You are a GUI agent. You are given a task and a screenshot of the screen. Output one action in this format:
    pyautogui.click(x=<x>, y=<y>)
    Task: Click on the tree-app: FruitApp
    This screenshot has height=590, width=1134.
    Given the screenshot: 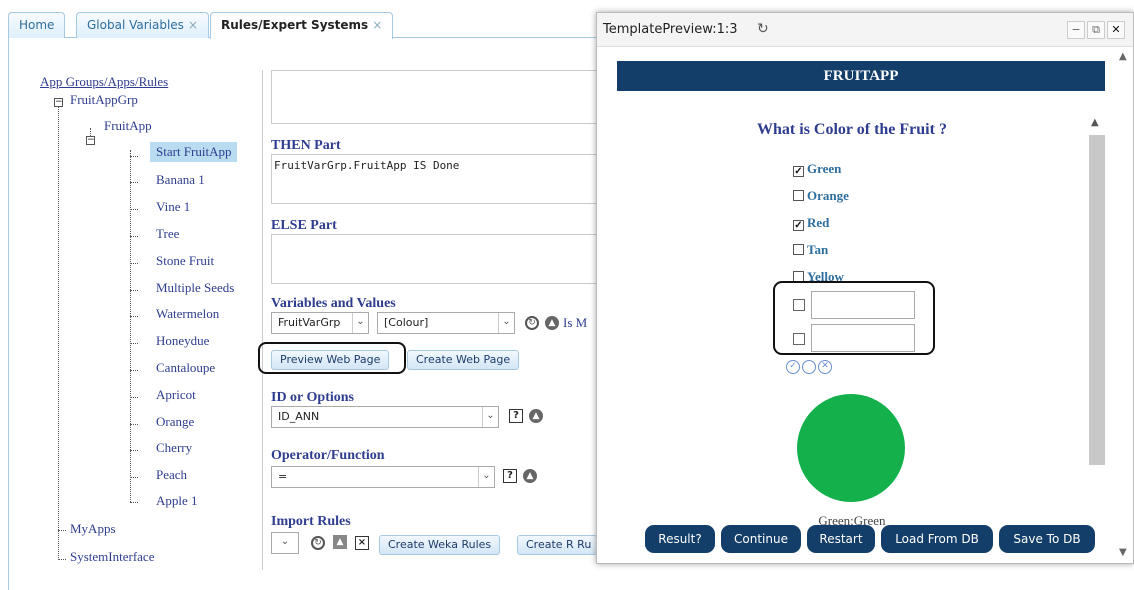 What is the action you would take?
    pyautogui.click(x=128, y=126)
    